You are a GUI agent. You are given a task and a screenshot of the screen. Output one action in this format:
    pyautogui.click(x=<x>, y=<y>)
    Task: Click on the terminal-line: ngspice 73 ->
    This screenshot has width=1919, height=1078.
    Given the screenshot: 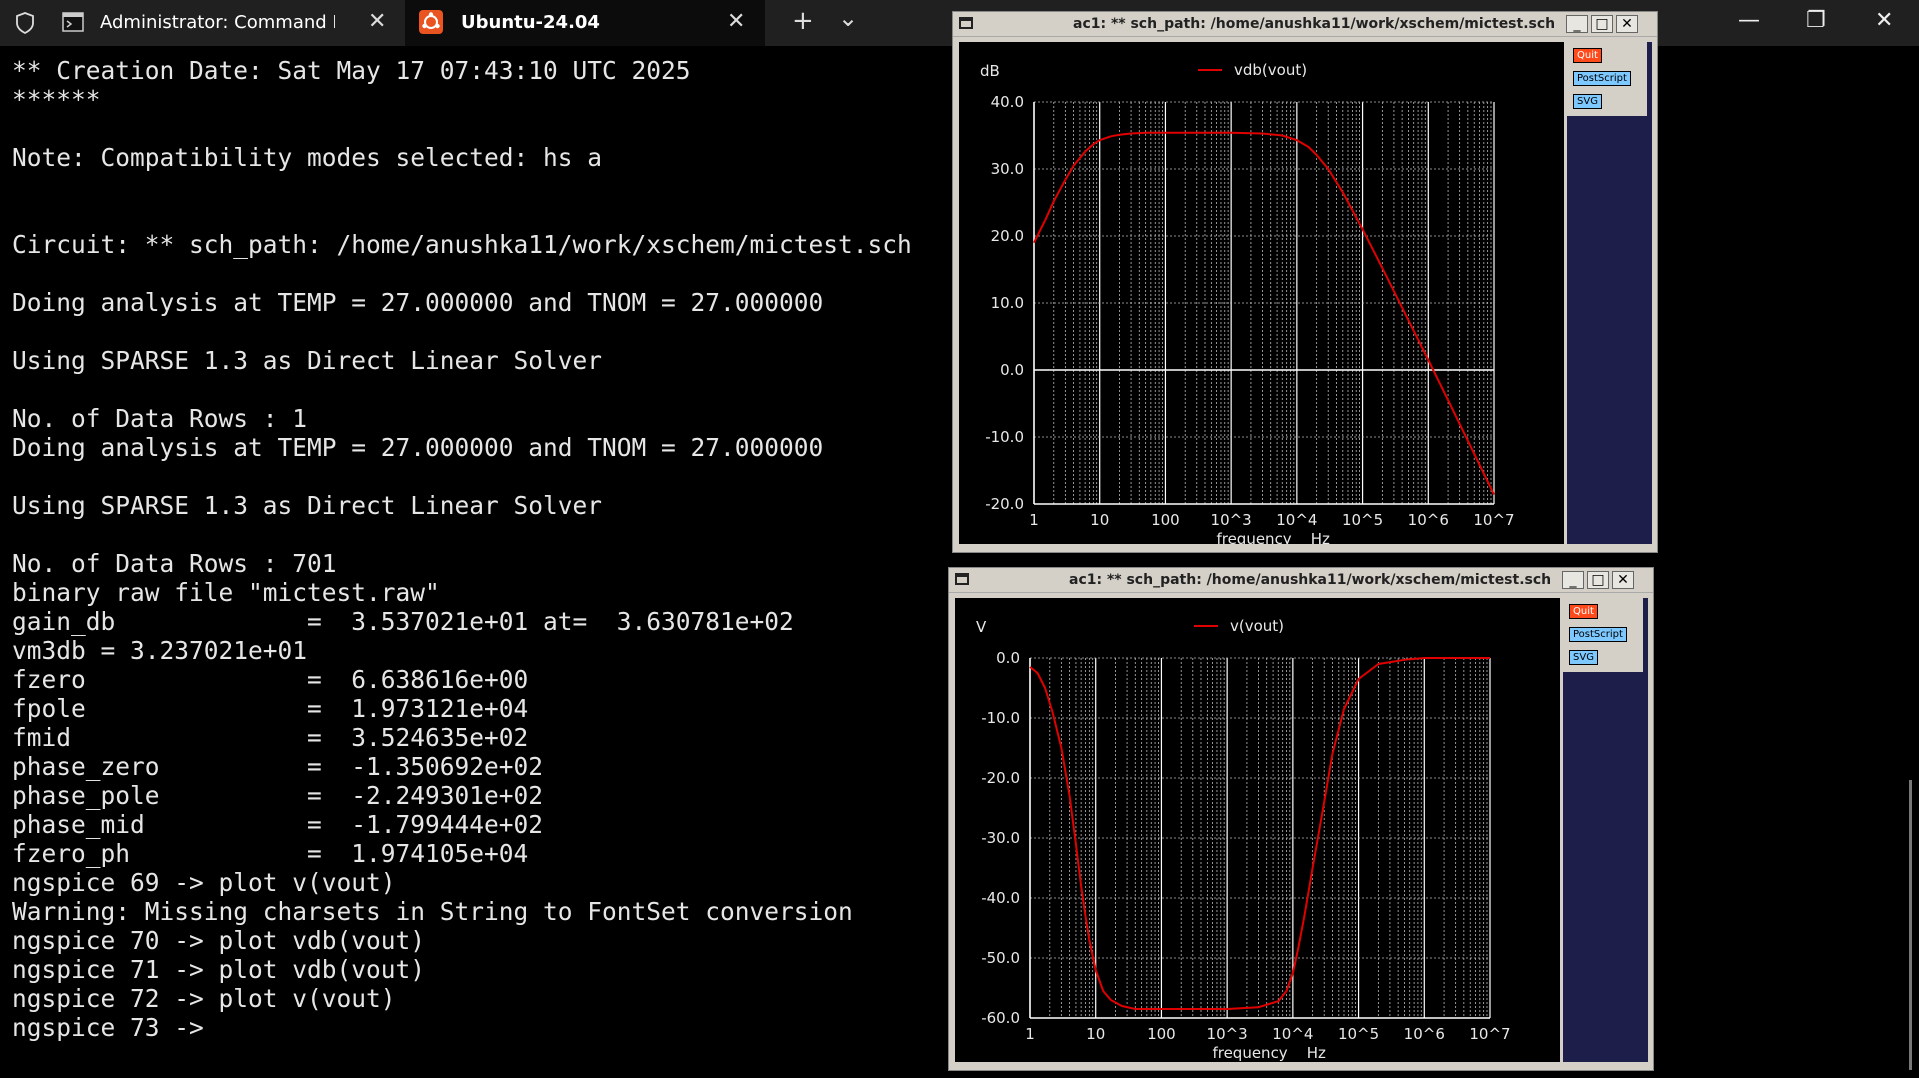 What is the action you would take?
    pyautogui.click(x=108, y=1027)
    